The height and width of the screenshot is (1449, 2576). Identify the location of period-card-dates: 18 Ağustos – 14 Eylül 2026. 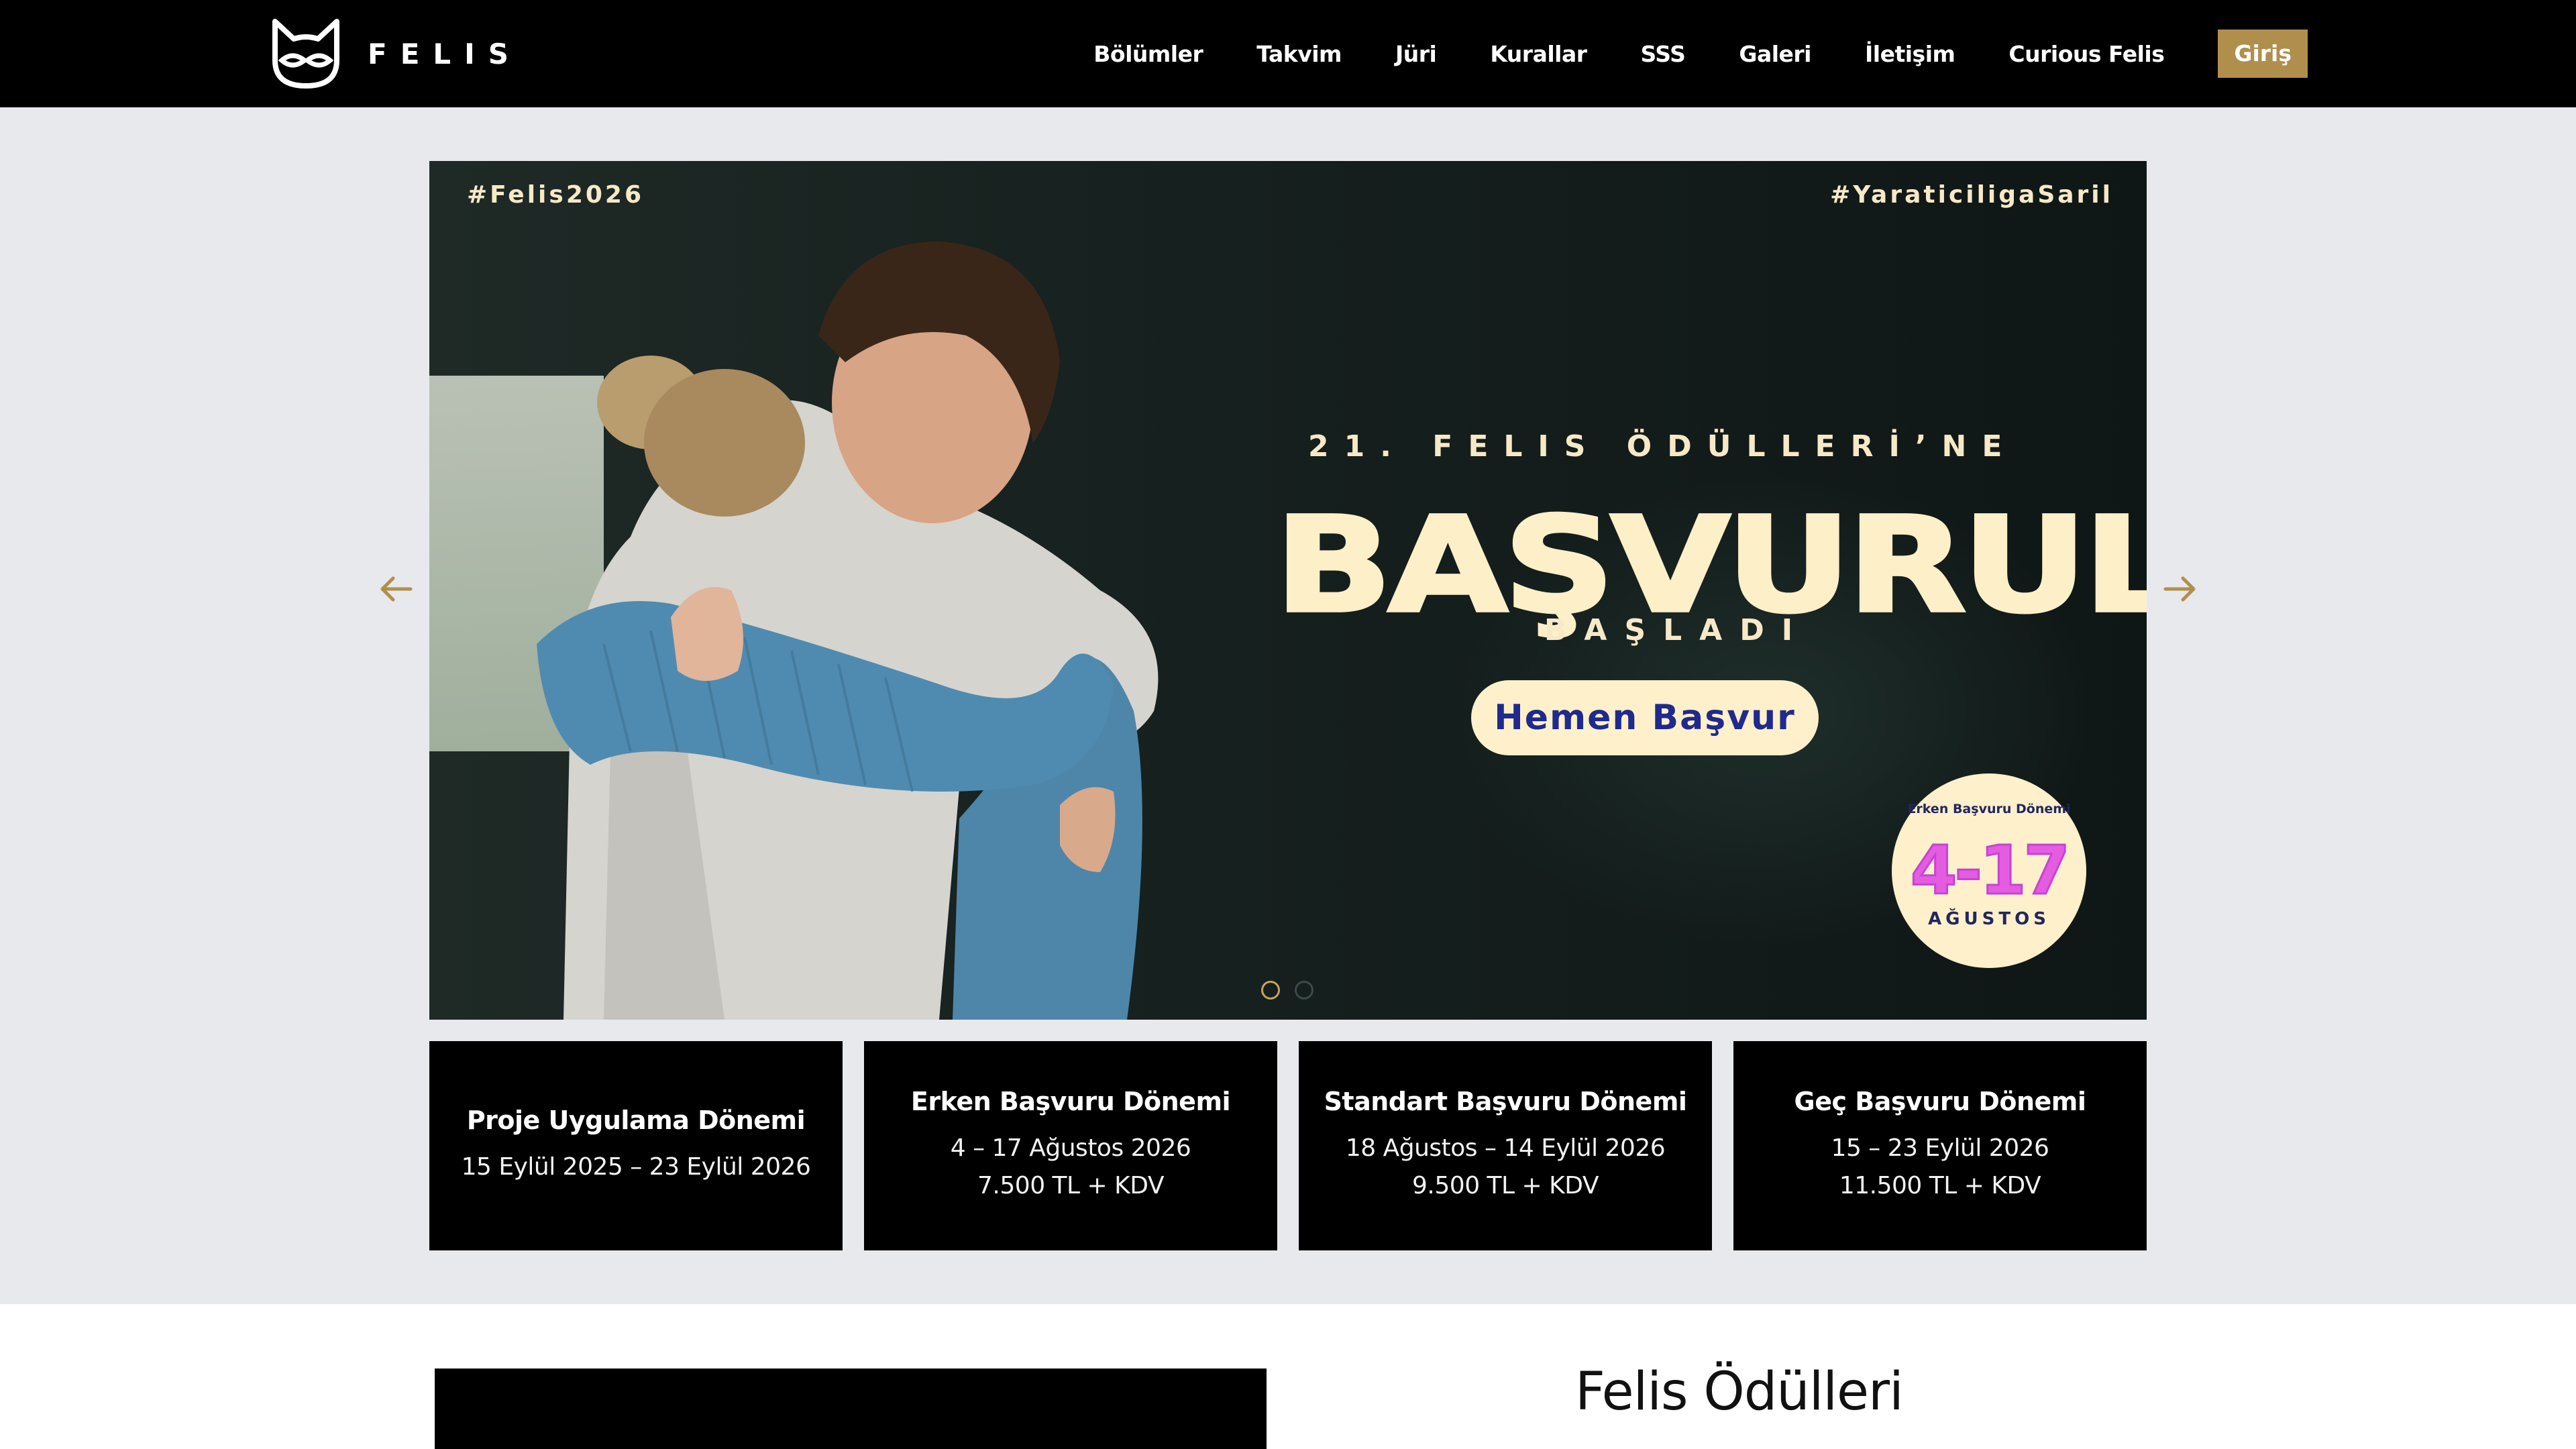
(1505, 1148).